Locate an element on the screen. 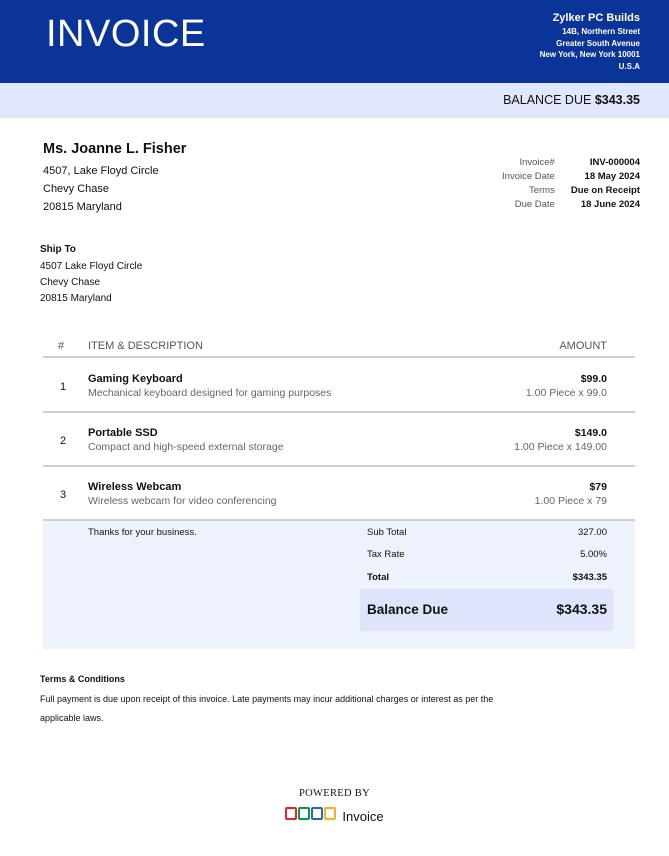 The width and height of the screenshot is (669, 856). meta-row-invoice-date: Invoice Date 18 May 2024 is located at coordinates (571, 177).